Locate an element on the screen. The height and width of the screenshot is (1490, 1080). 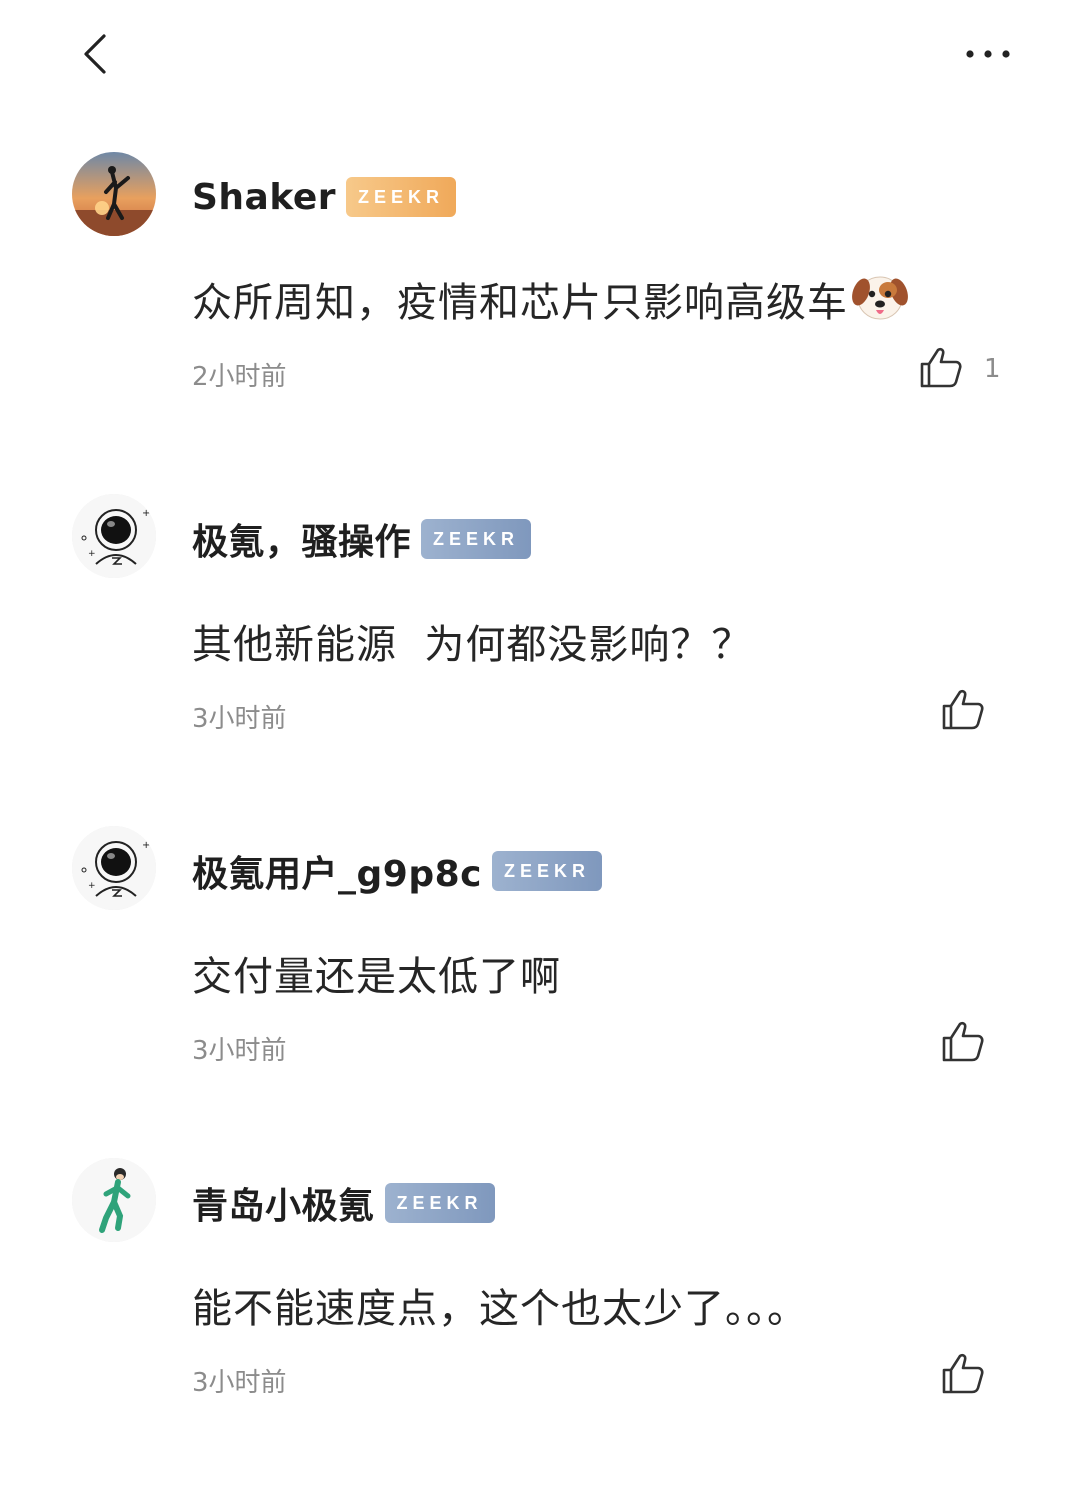
username: 极氪用户_g9p8c is located at coordinates (337, 871).